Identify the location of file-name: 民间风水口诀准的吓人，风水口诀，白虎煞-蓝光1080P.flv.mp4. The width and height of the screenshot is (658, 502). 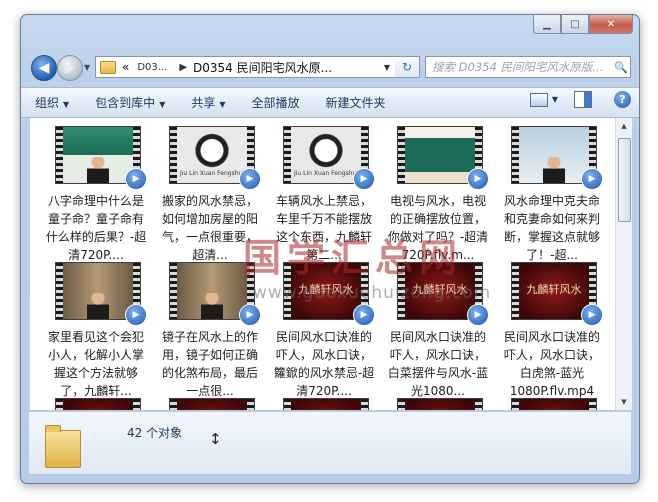
(551, 364).